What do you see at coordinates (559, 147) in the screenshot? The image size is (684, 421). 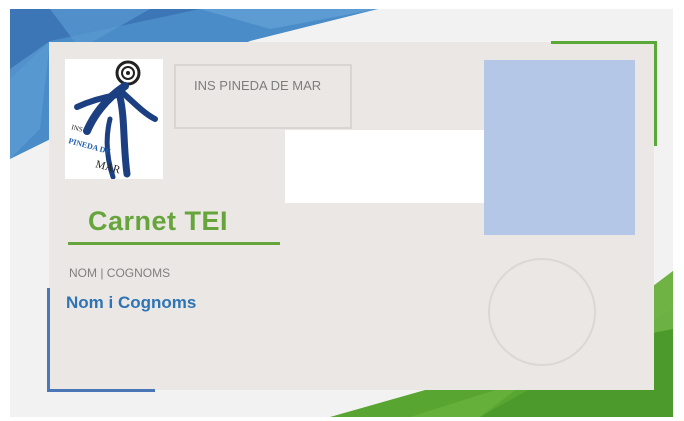 I see `photo-placeholder` at bounding box center [559, 147].